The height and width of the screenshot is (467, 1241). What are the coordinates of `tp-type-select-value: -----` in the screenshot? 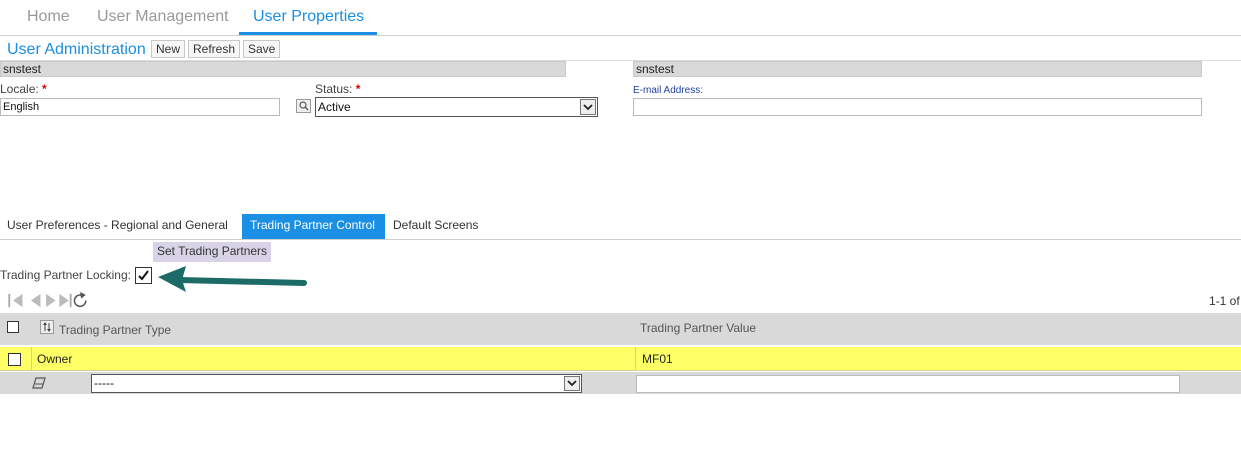 It's located at (104, 383).